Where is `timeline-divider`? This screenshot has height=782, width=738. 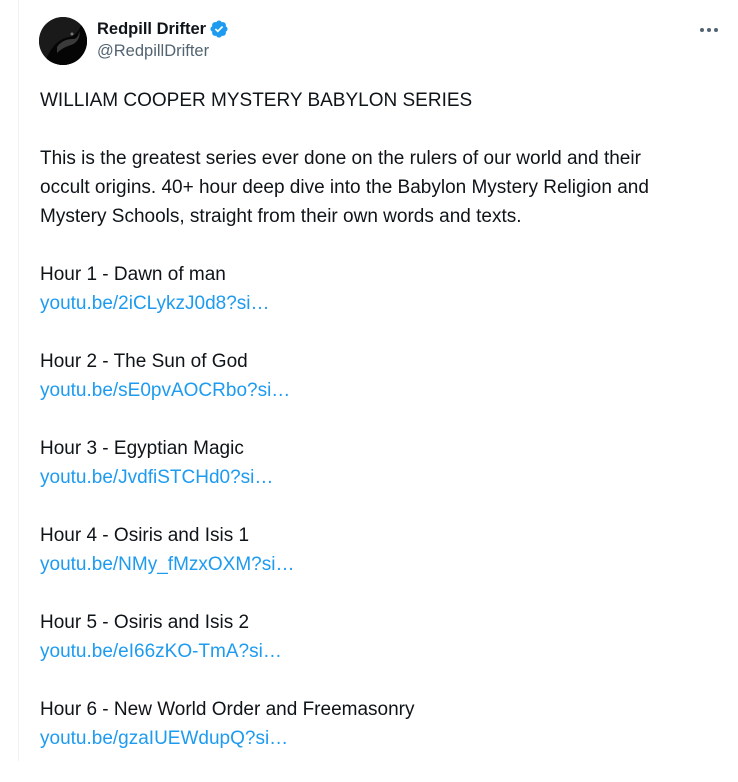 timeline-divider is located at coordinates (18, 380).